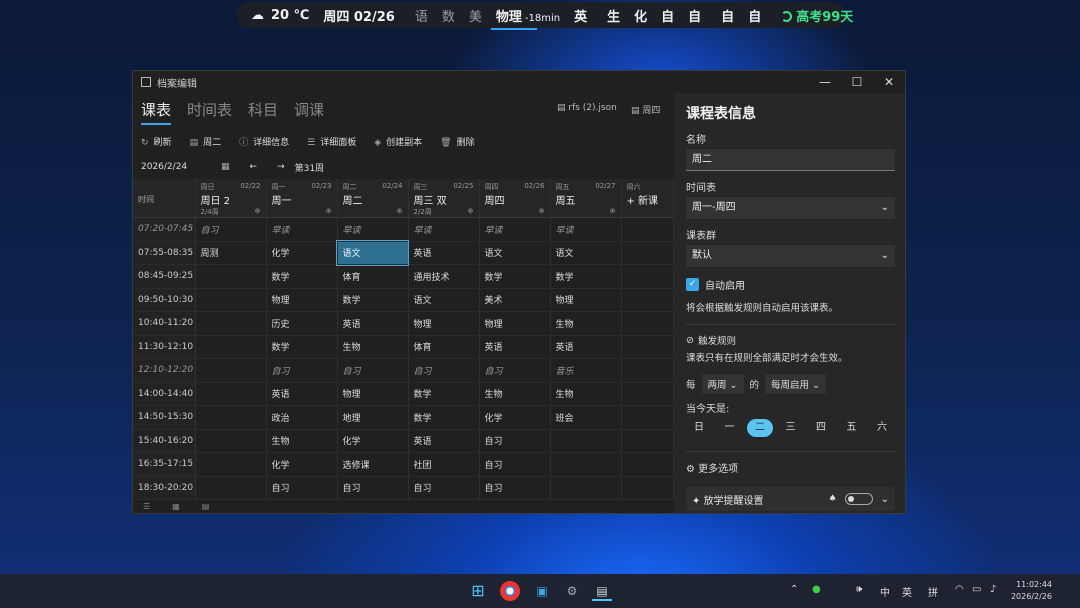 Image resolution: width=1080 pixels, height=608 pixels. What do you see at coordinates (231, 253) in the screenshot?
I see `course-cell: 周测` at bounding box center [231, 253].